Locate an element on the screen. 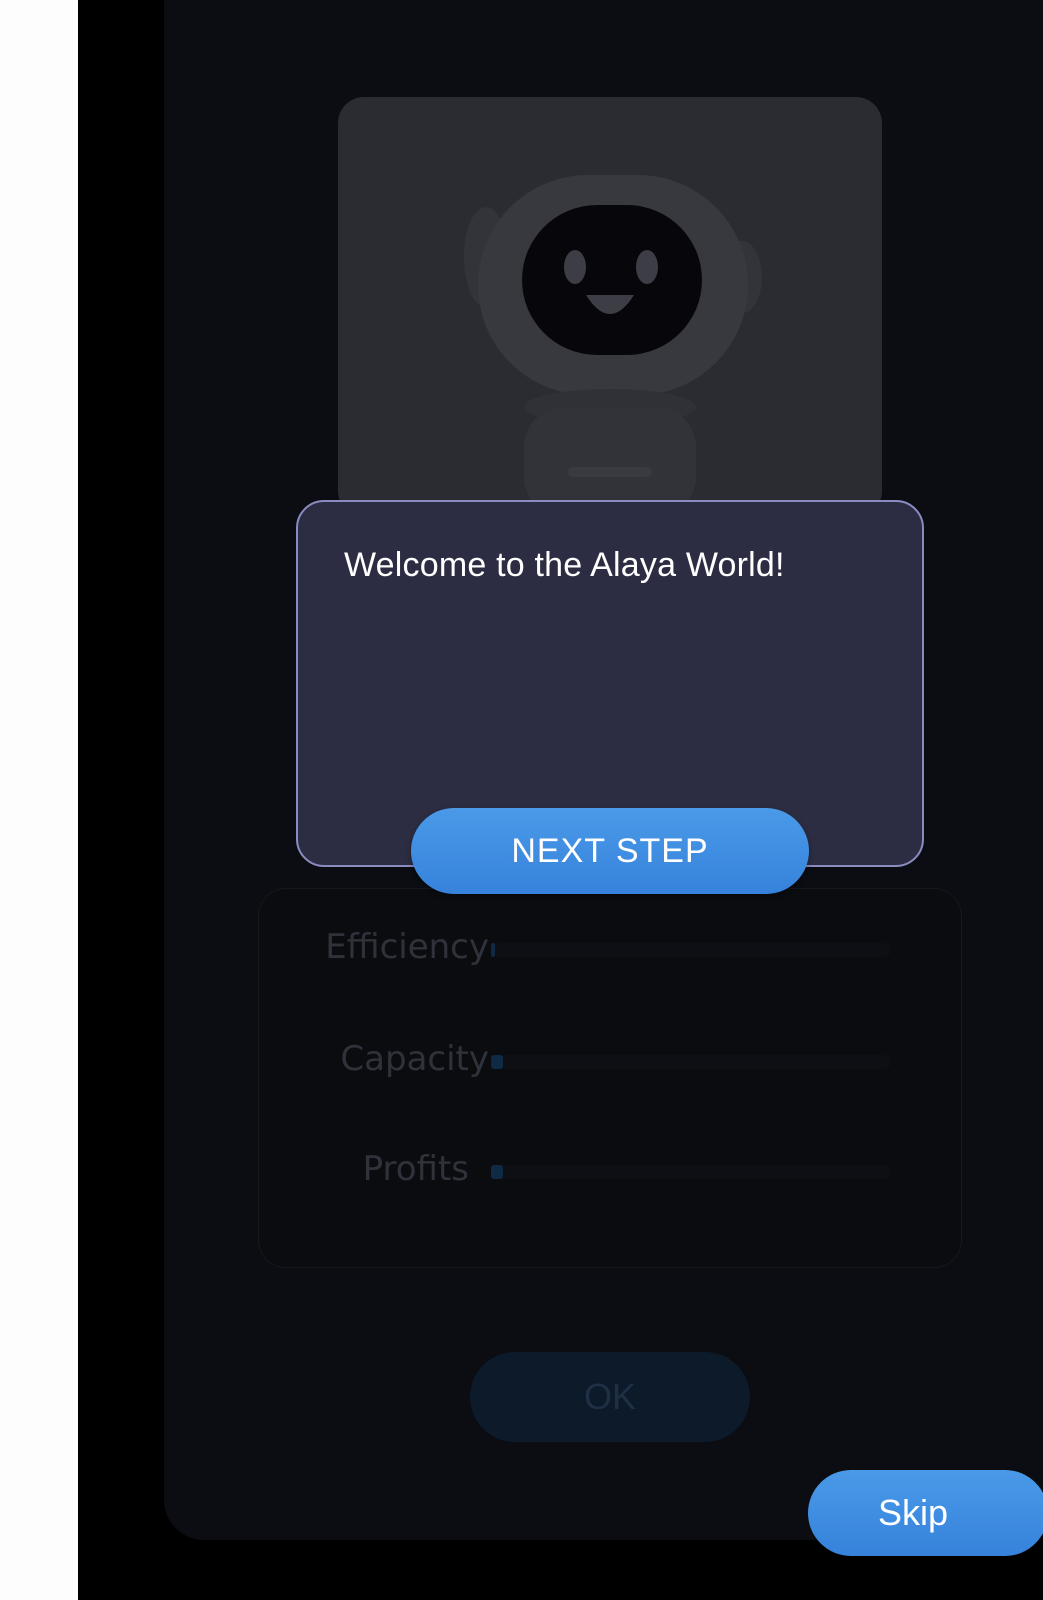  next-step-button: NEXT STEP is located at coordinates (610, 851).